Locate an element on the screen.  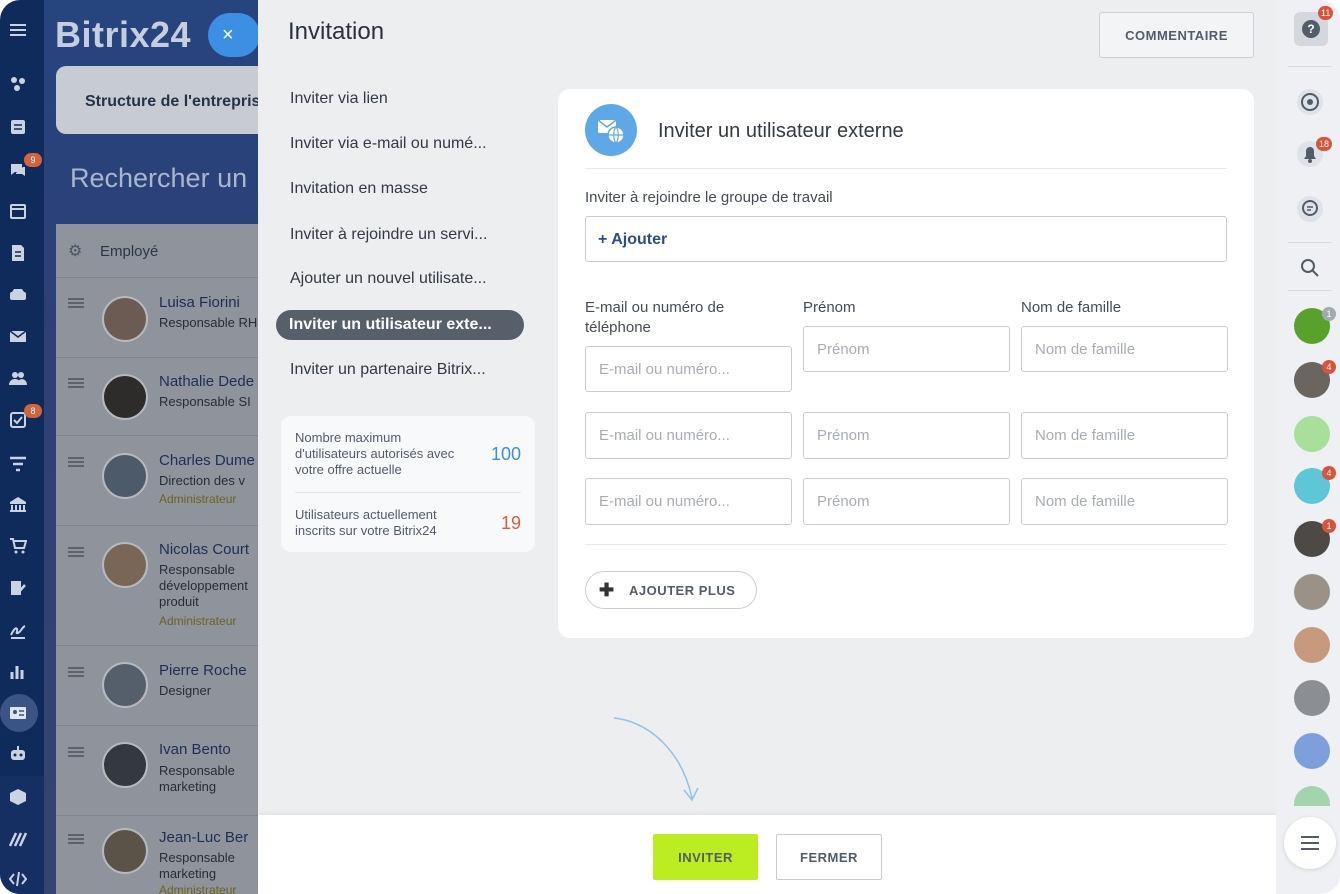
shop-icon is located at coordinates (18, 546).